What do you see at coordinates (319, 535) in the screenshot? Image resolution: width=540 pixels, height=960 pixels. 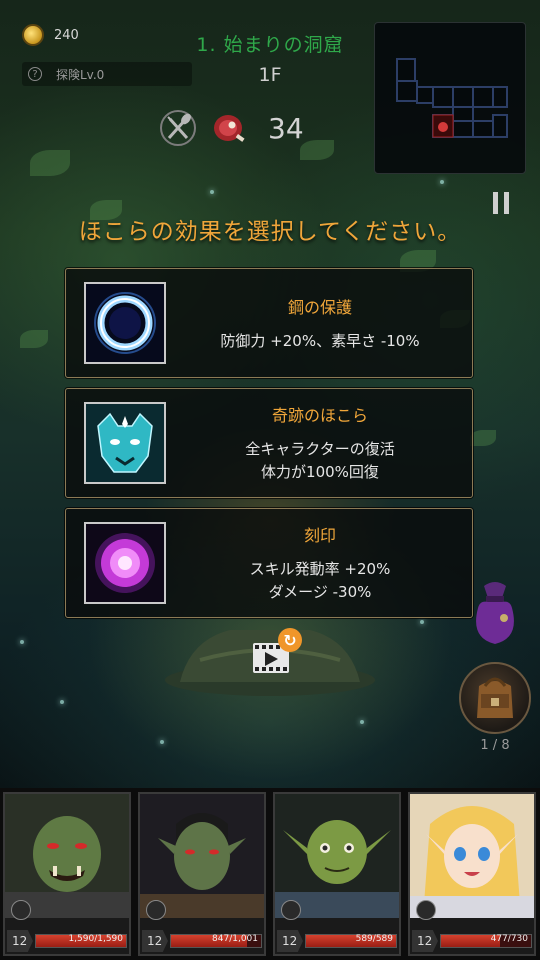 I see `option-title: 刻印` at bounding box center [319, 535].